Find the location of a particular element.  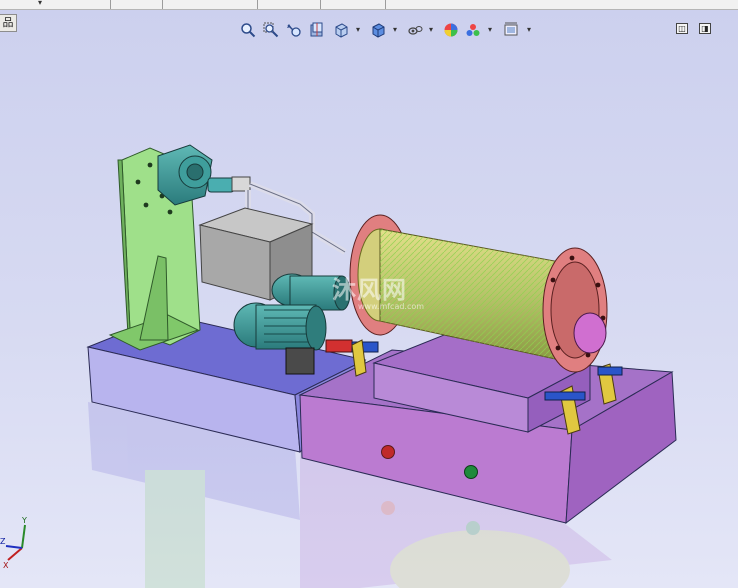

y-axis-label: Y is located at coordinates (24, 520).